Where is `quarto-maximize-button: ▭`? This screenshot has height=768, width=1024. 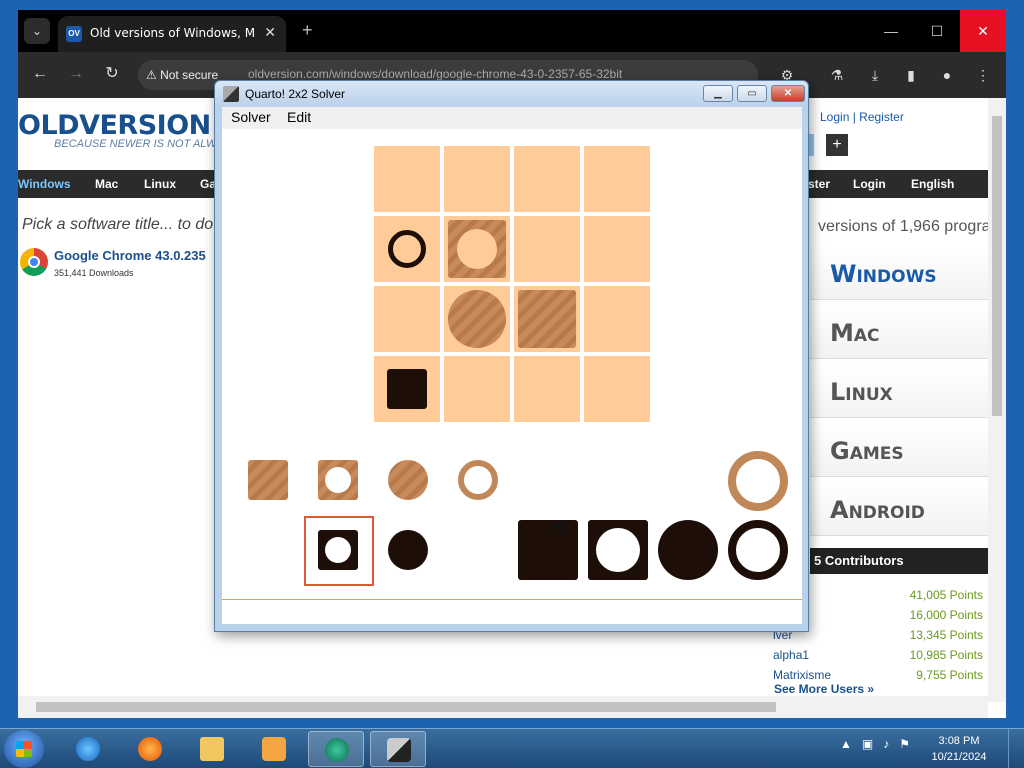
quarto-maximize-button: ▭ is located at coordinates (752, 93).